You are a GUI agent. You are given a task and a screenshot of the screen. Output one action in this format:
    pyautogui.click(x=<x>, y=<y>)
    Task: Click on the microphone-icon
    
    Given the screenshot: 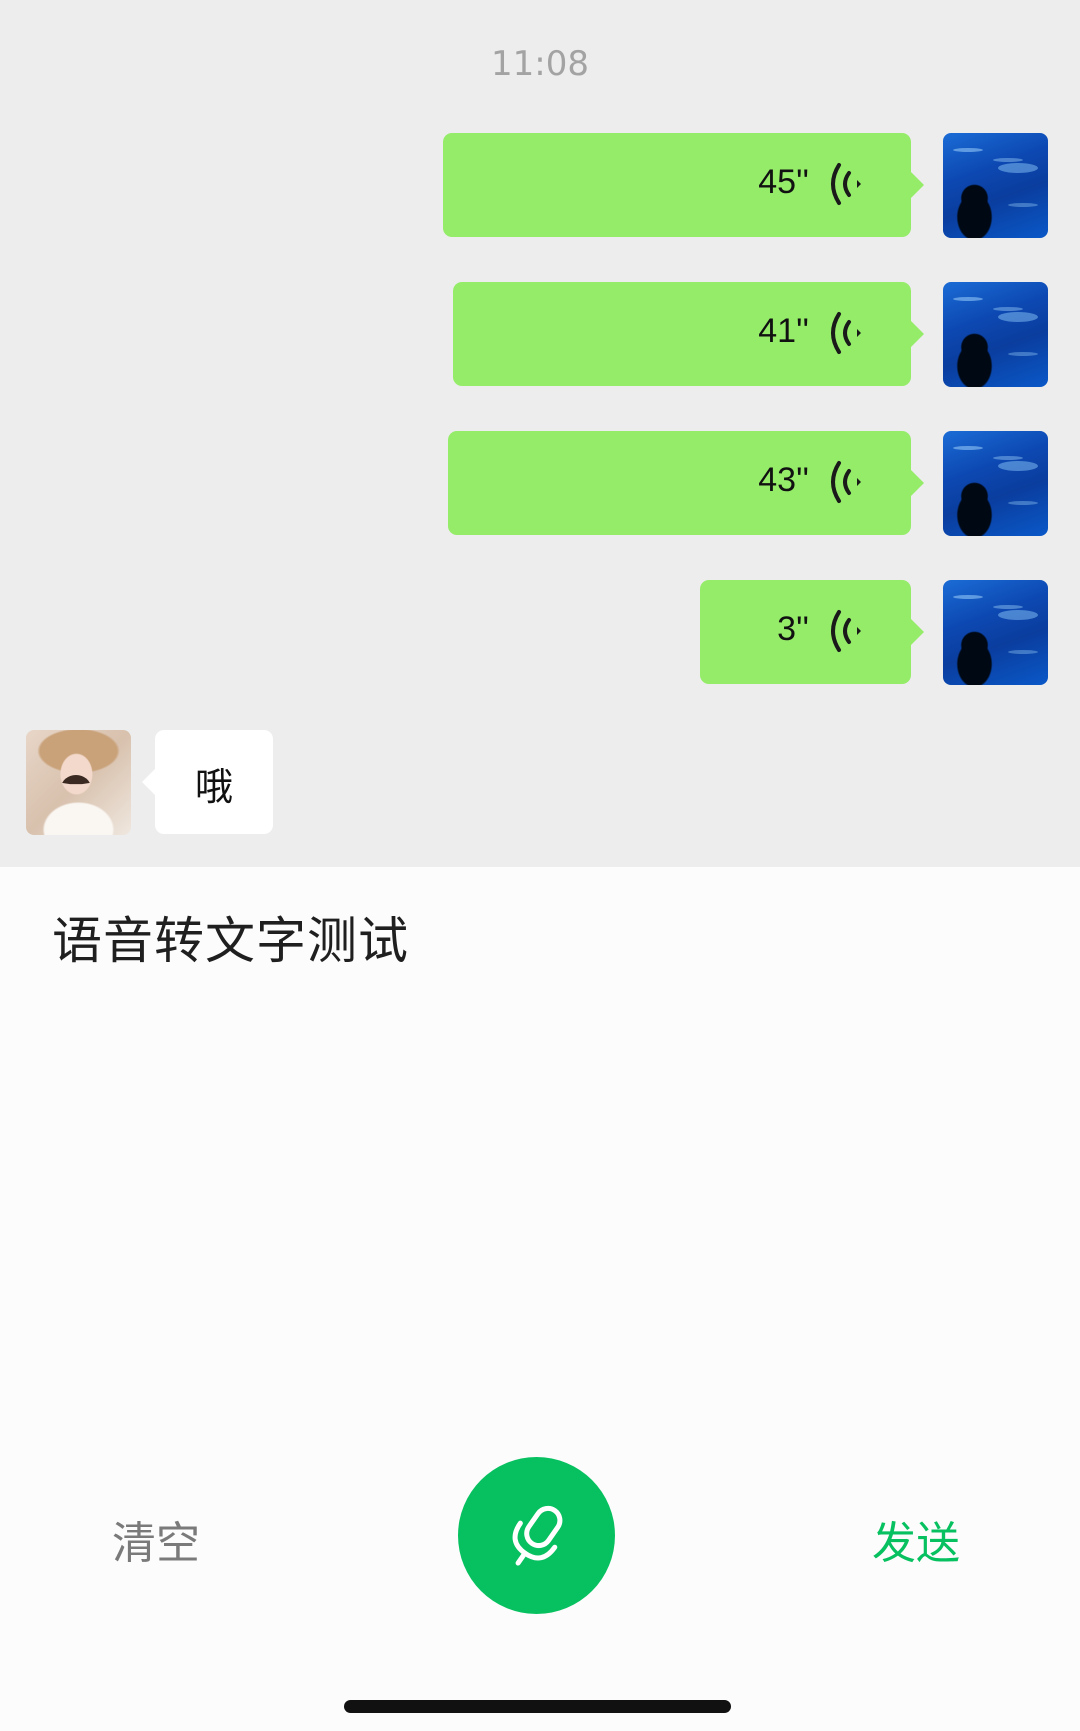 What is the action you would take?
    pyautogui.click(x=537, y=1535)
    